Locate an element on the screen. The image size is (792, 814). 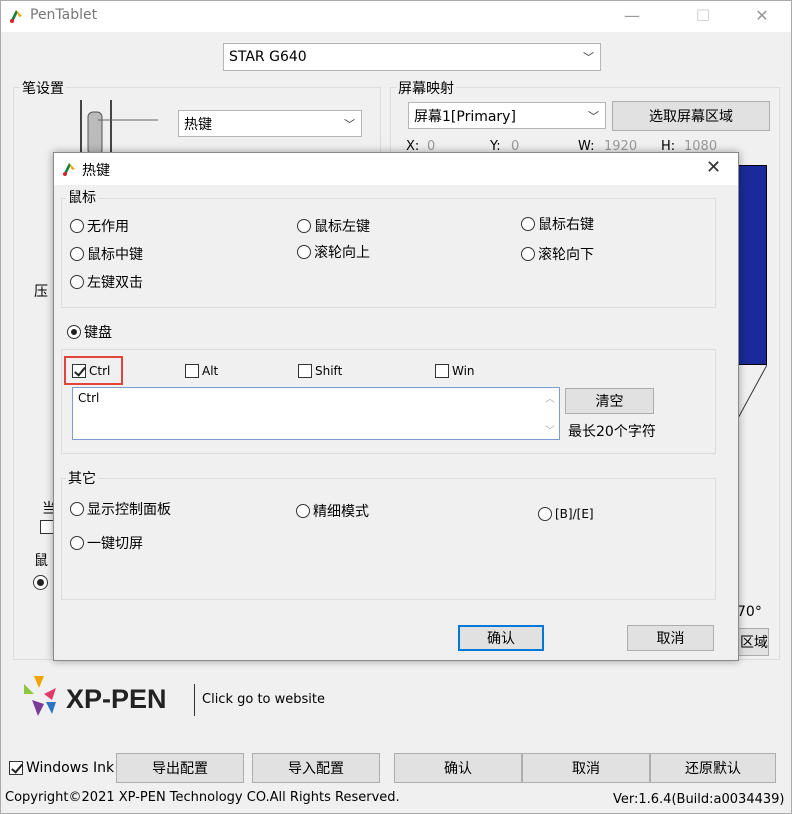
radio-label: 一键切屏 is located at coordinates (115, 544).